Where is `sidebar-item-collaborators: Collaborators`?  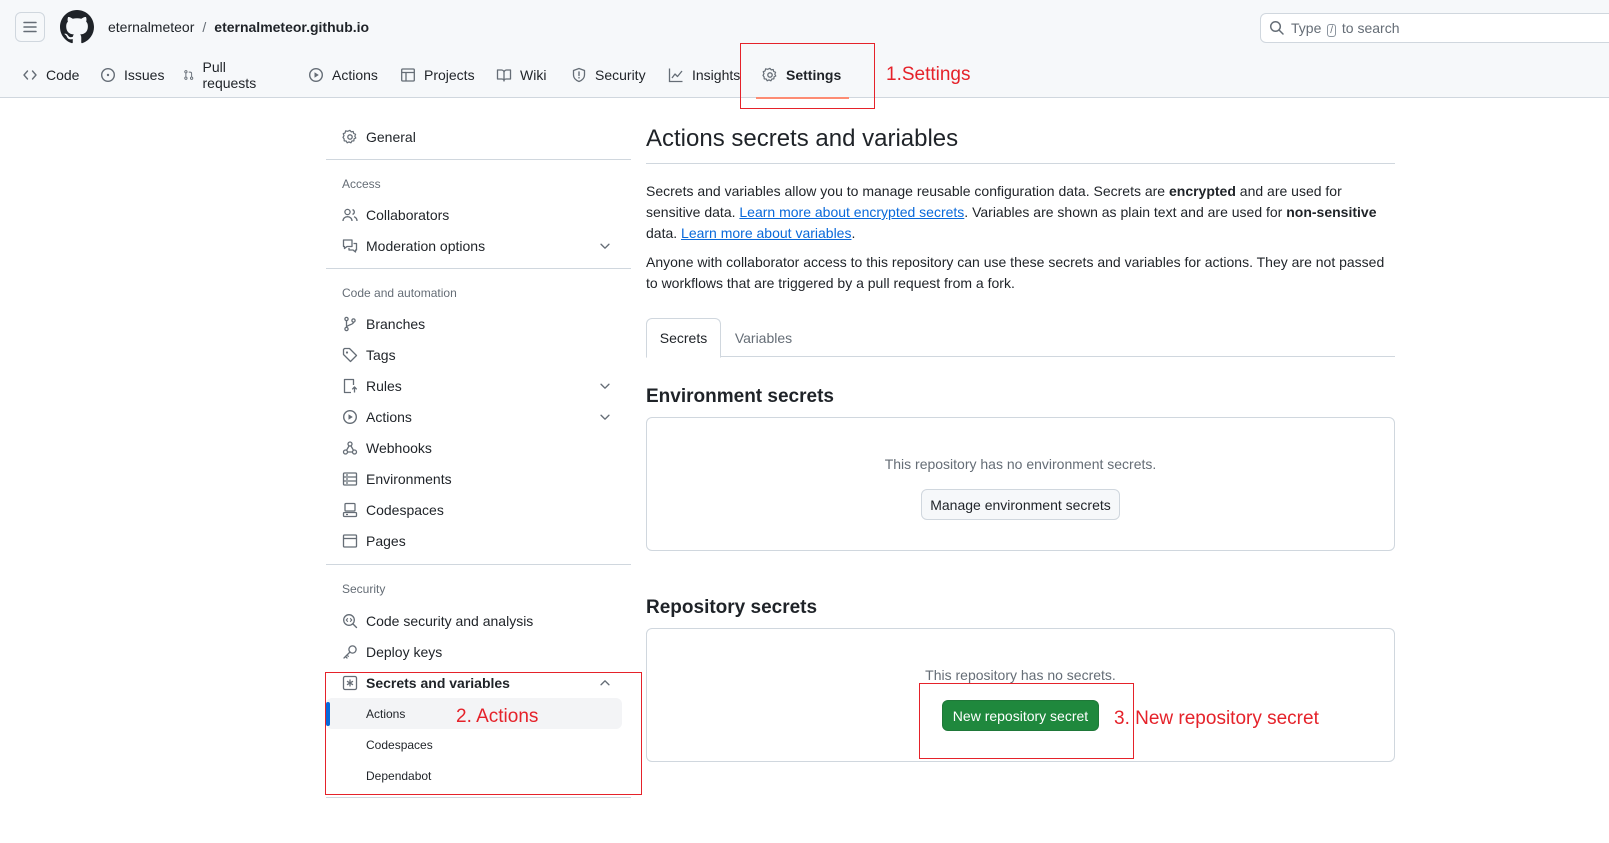 sidebar-item-collaborators: Collaborators is located at coordinates (474, 214).